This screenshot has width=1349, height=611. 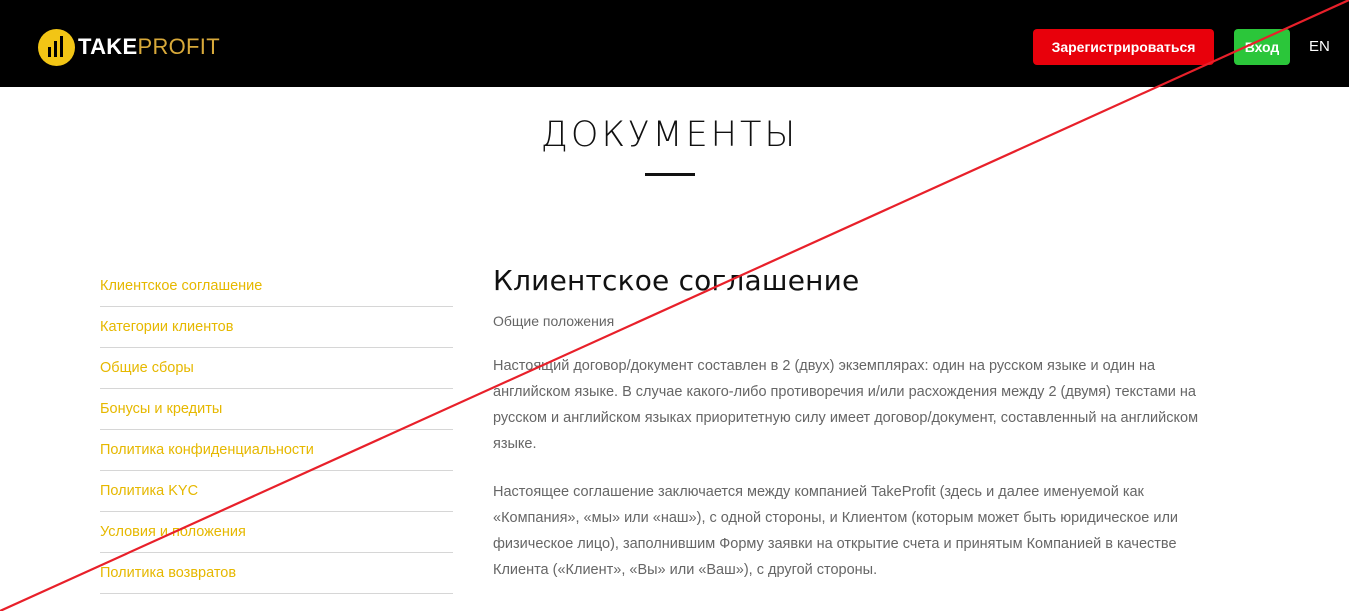 I want to click on document-heading: Клиентское соглашение, so click(x=676, y=280).